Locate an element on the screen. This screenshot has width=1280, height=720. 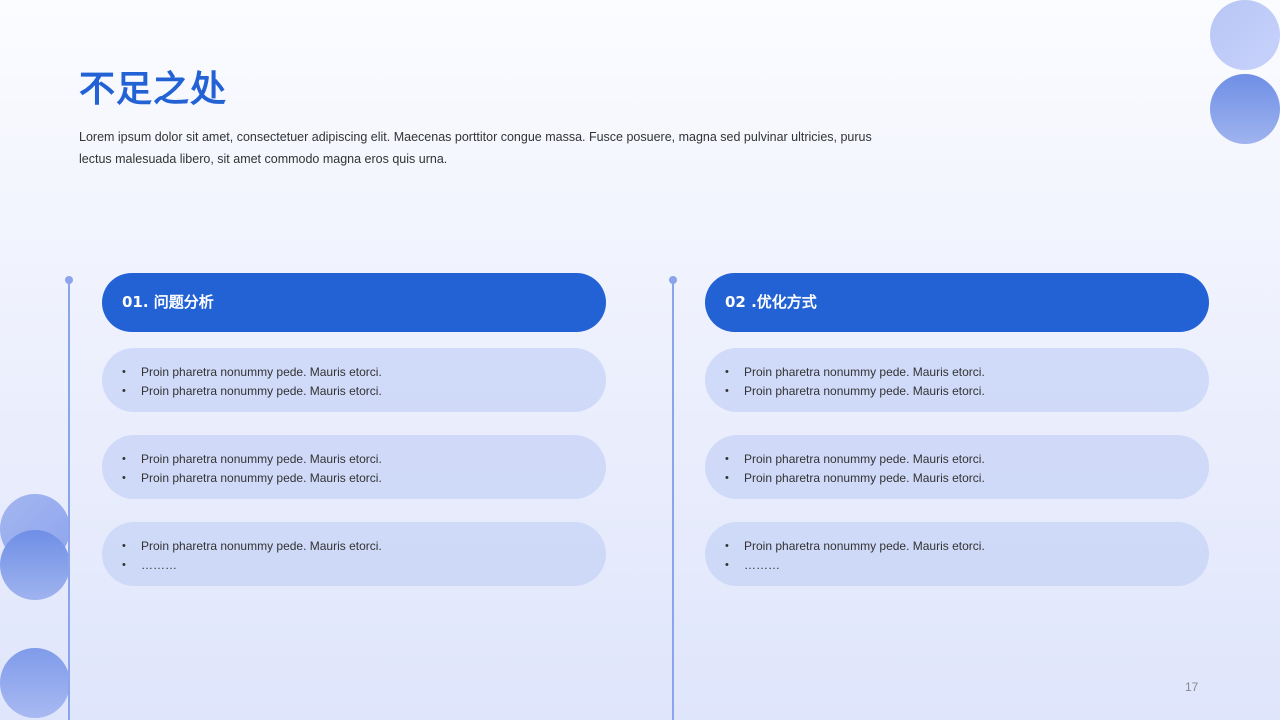
page-title: 不足之处 is located at coordinates (153, 89).